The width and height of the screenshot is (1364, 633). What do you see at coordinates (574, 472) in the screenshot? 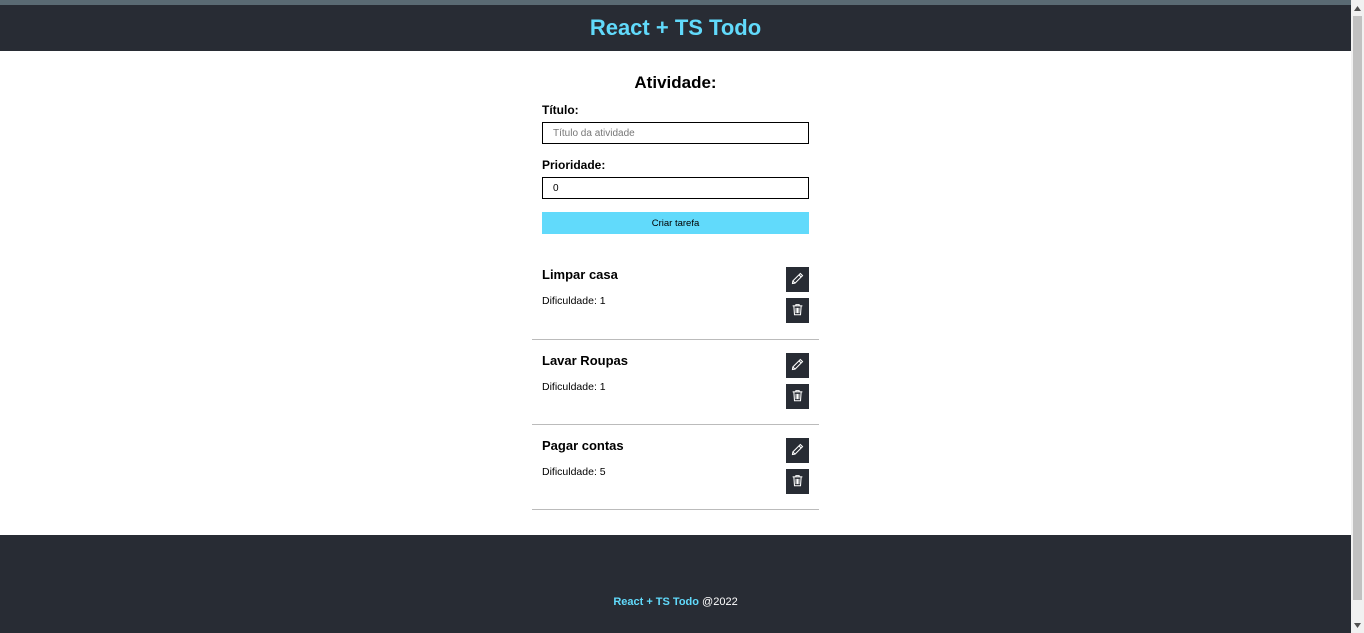
I see `task-difficulty: Dificuldade: 5` at bounding box center [574, 472].